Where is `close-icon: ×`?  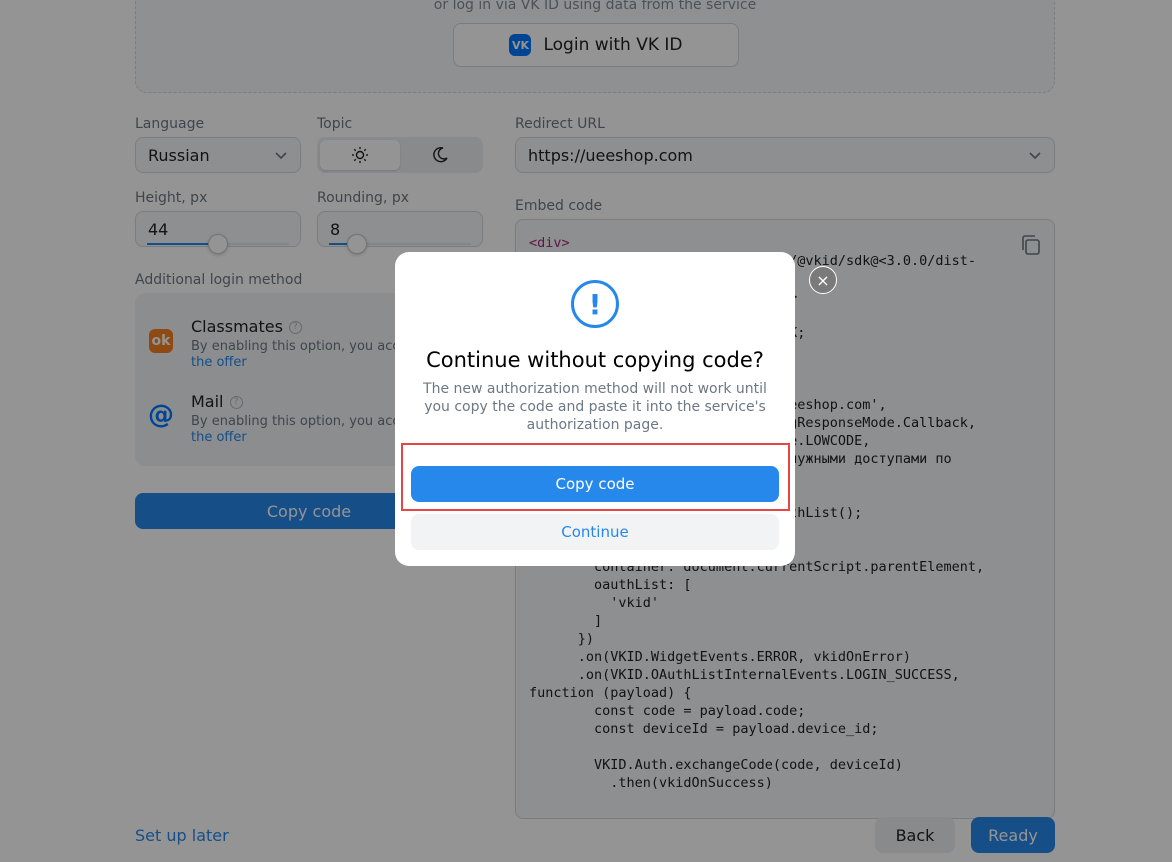 close-icon: × is located at coordinates (823, 280).